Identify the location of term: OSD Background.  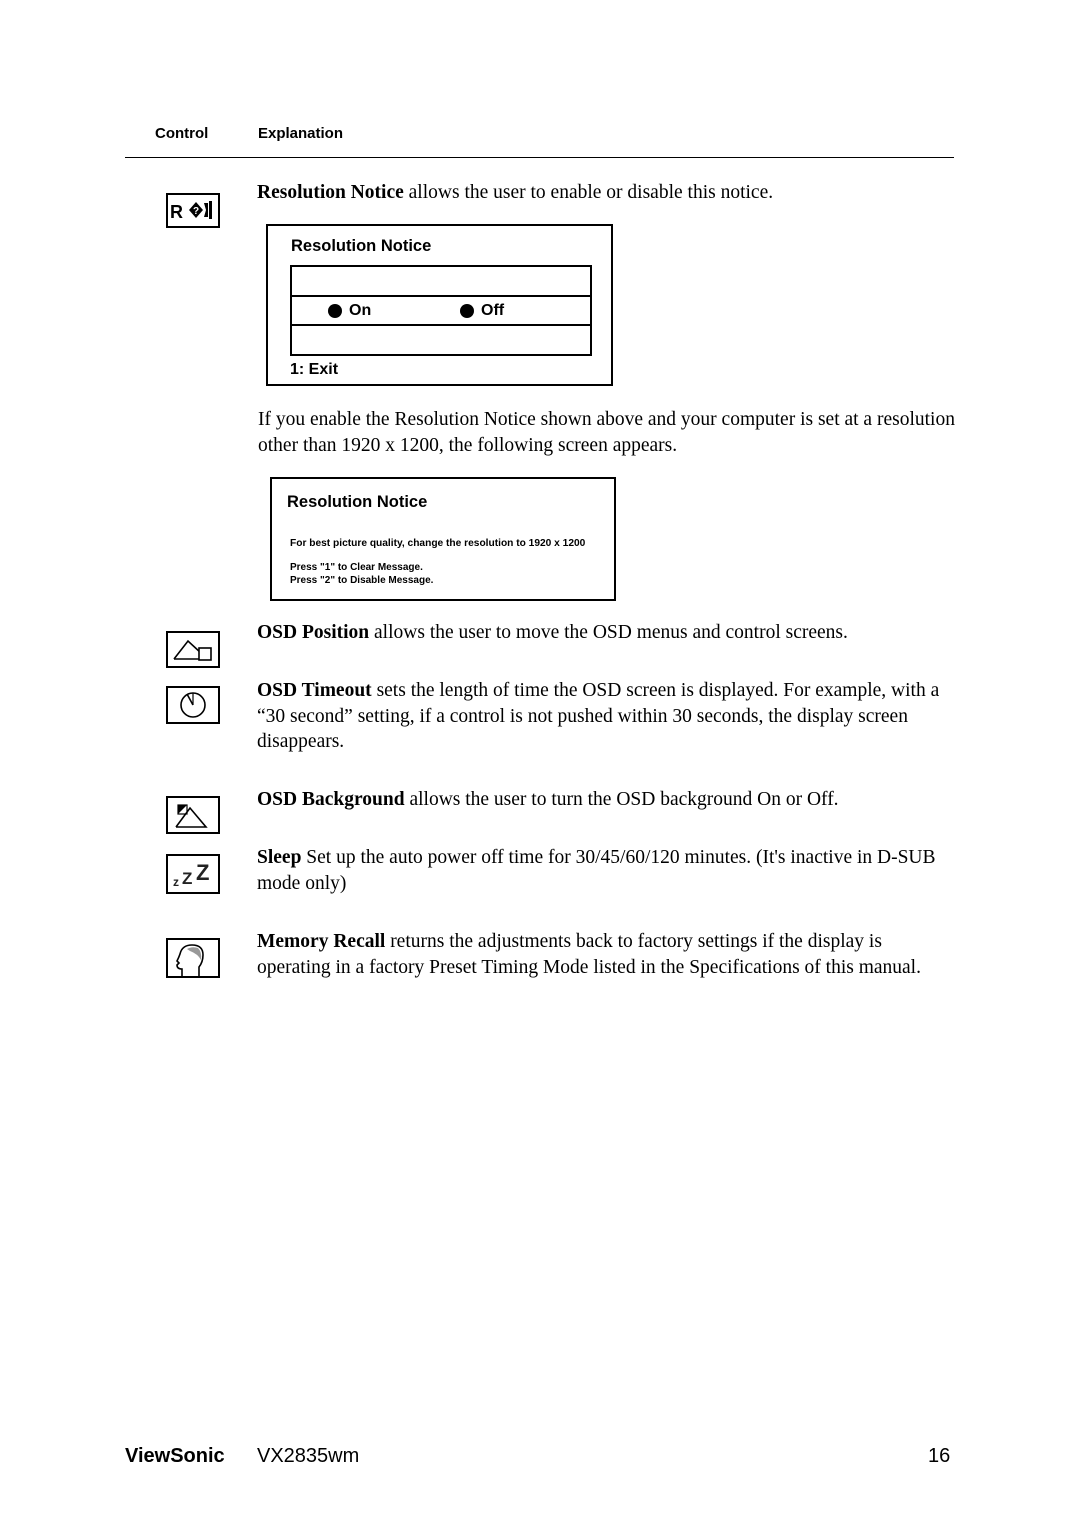
(331, 799).